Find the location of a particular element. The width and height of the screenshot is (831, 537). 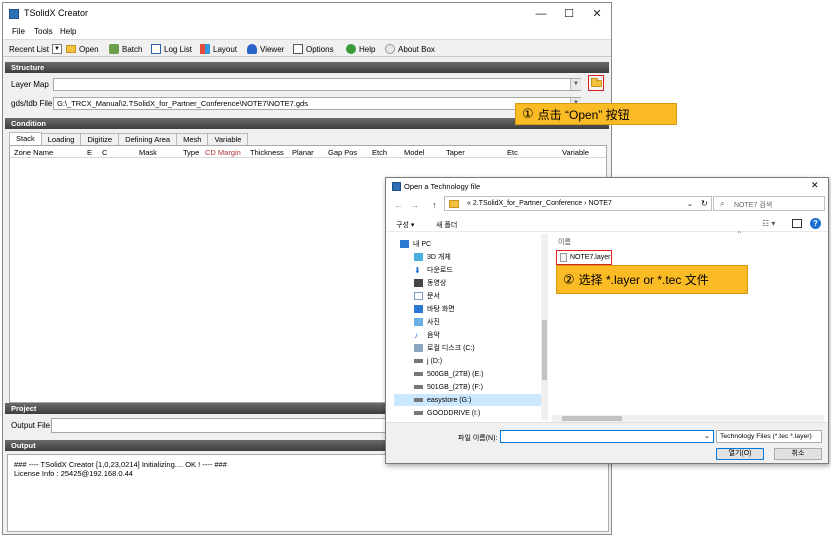

file-item-note7-layer: NOTE7.layer is located at coordinates (584, 257).